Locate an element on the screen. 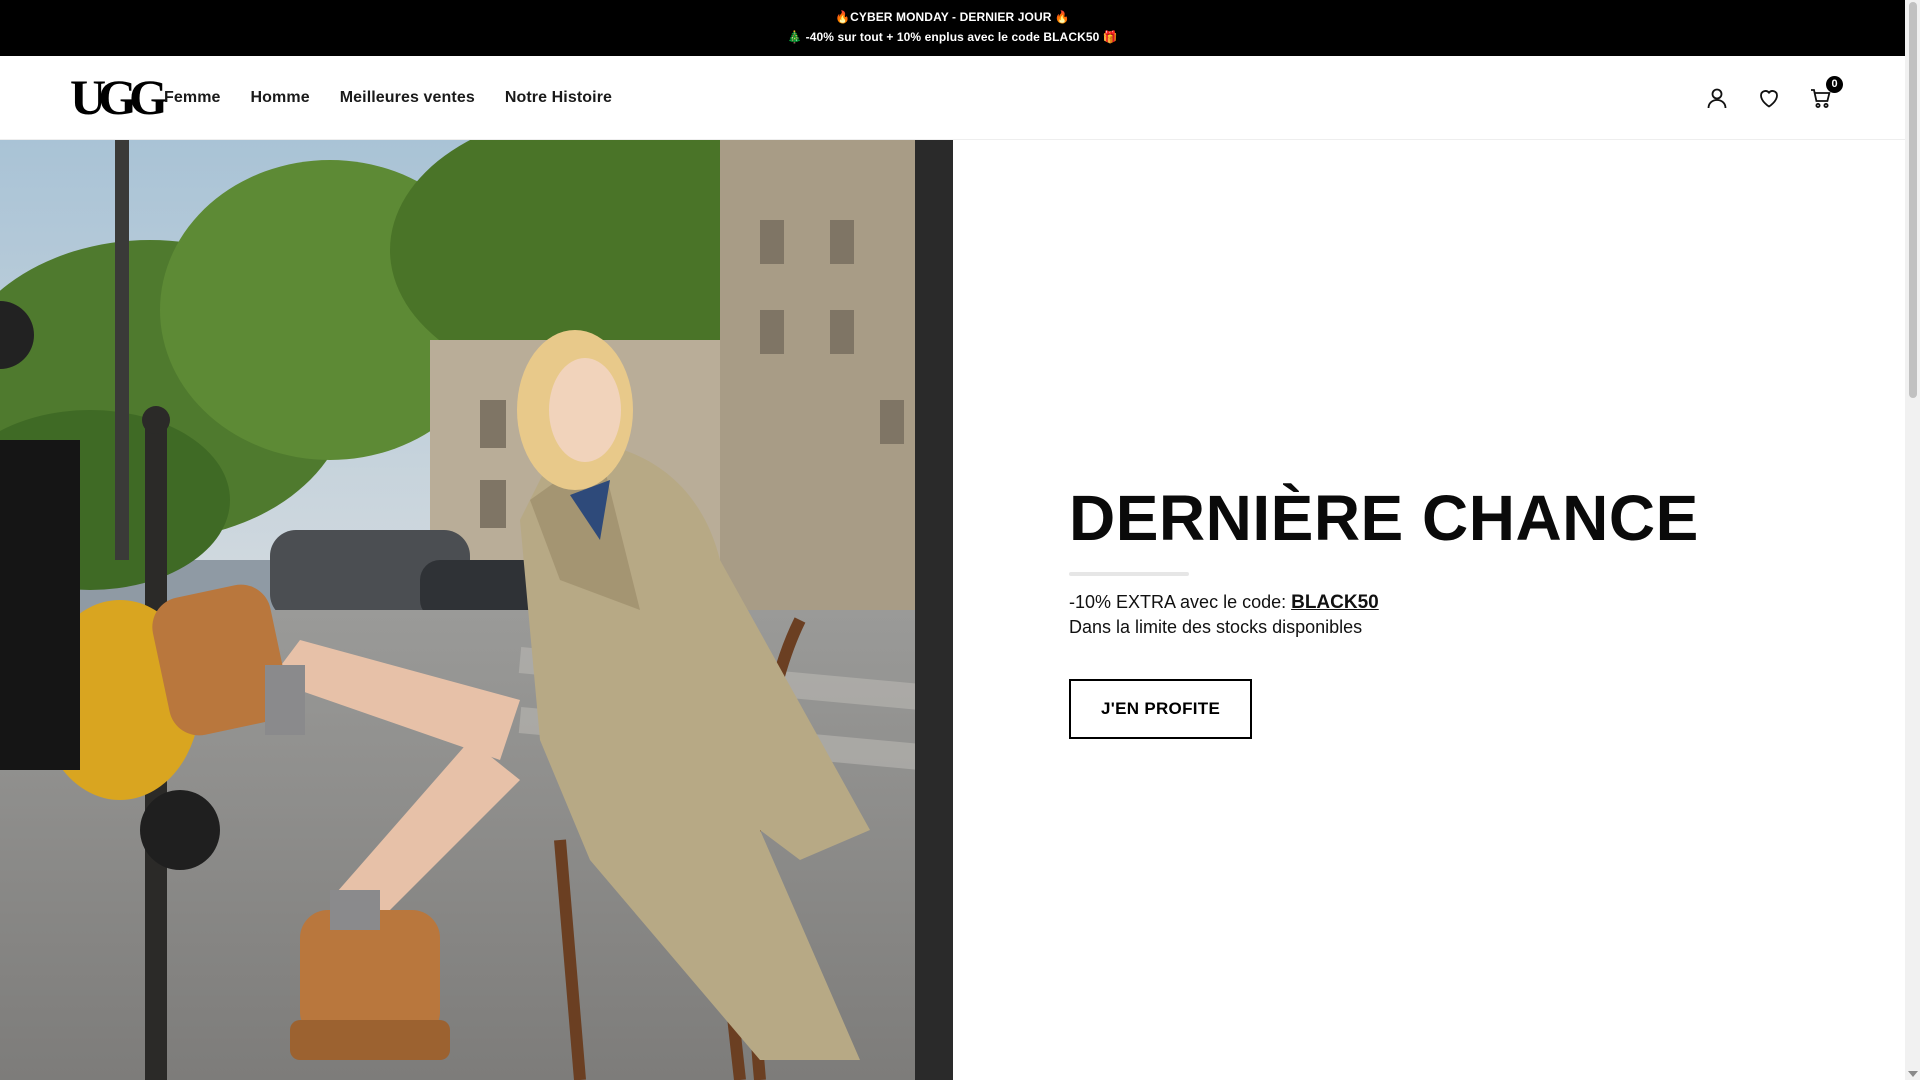  hero-divider is located at coordinates (1129, 574).